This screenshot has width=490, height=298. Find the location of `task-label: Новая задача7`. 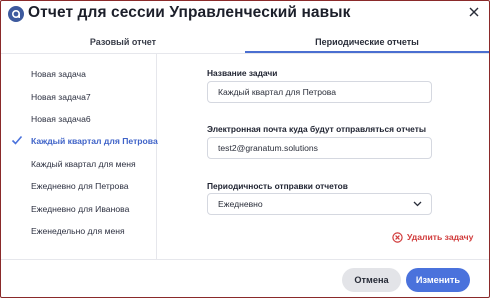

task-label: Новая задача7 is located at coordinates (61, 97).